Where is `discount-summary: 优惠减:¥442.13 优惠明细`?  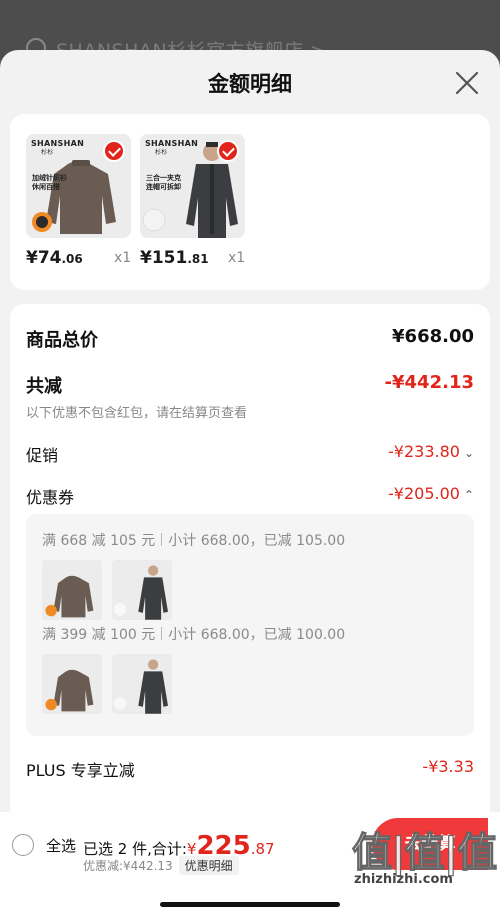
discount-summary: 优惠减:¥442.13 优惠明细 is located at coordinates (161, 865).